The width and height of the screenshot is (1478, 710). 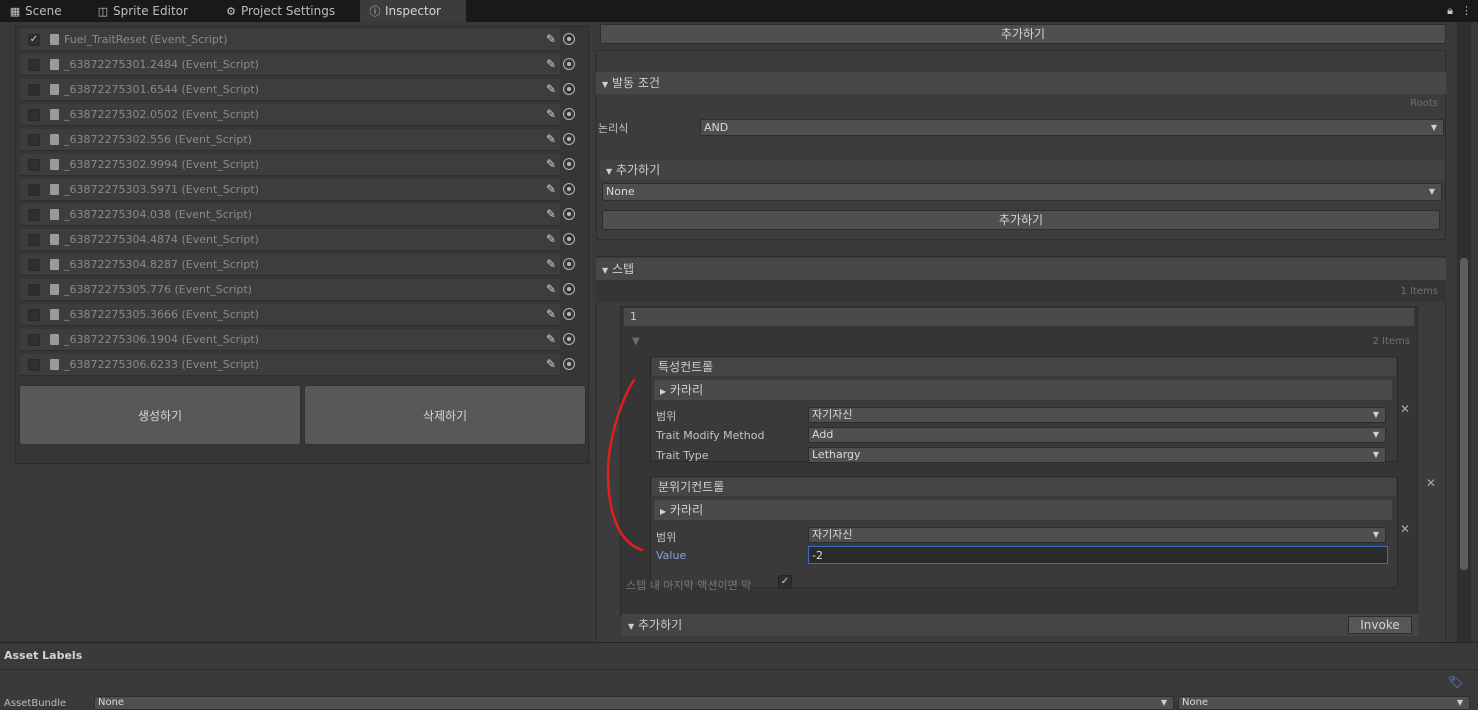 I want to click on event-list-item: _63872275306.1904 (Event_Script), so click(x=290, y=340).